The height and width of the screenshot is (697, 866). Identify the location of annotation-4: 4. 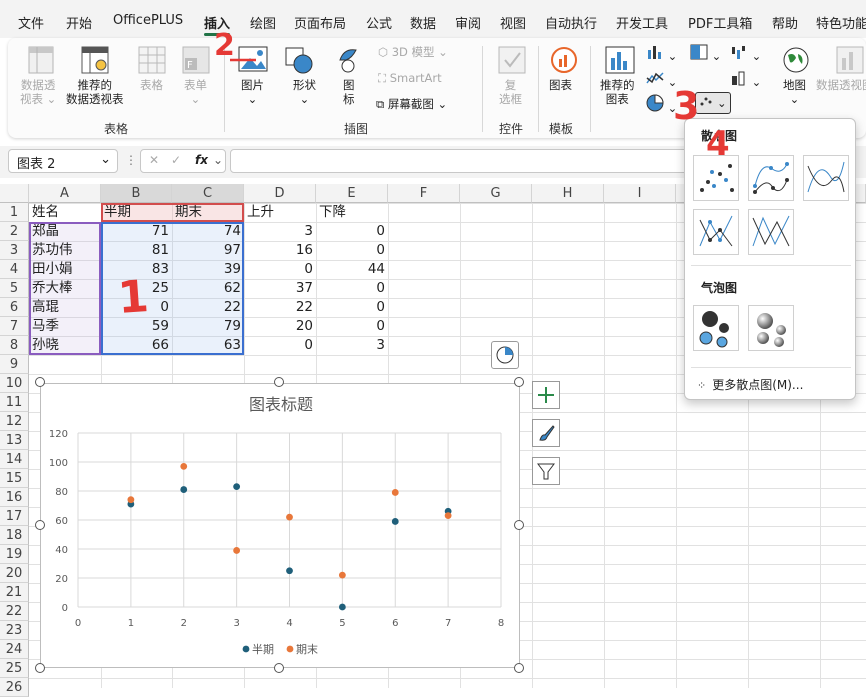
(718, 144).